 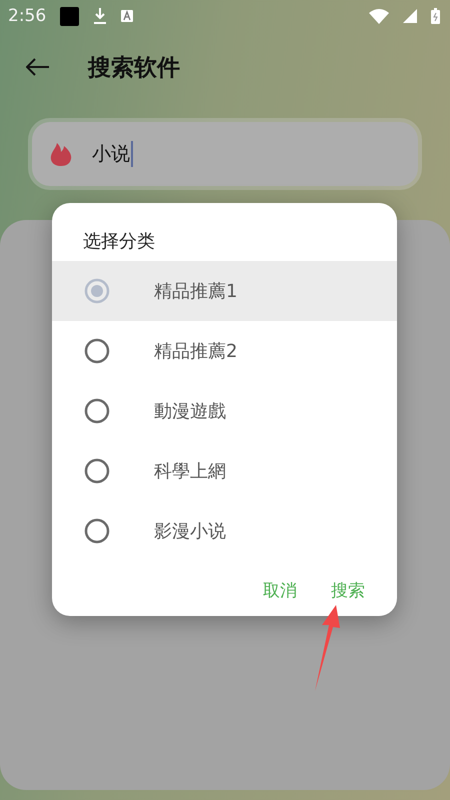 What do you see at coordinates (410, 16) in the screenshot?
I see `signal-icon` at bounding box center [410, 16].